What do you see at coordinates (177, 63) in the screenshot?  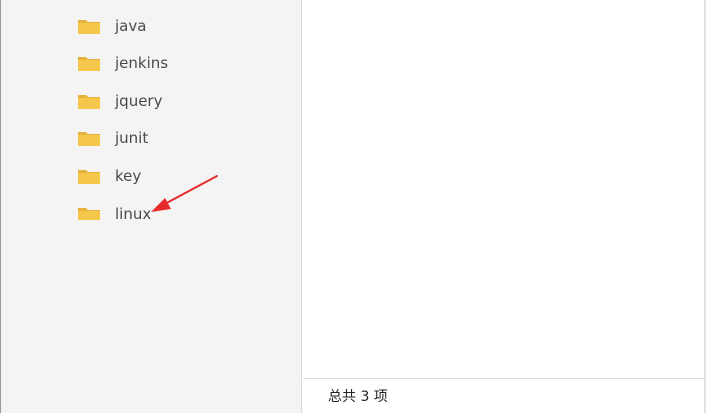 I see `tree-item-jenkins: jenkins` at bounding box center [177, 63].